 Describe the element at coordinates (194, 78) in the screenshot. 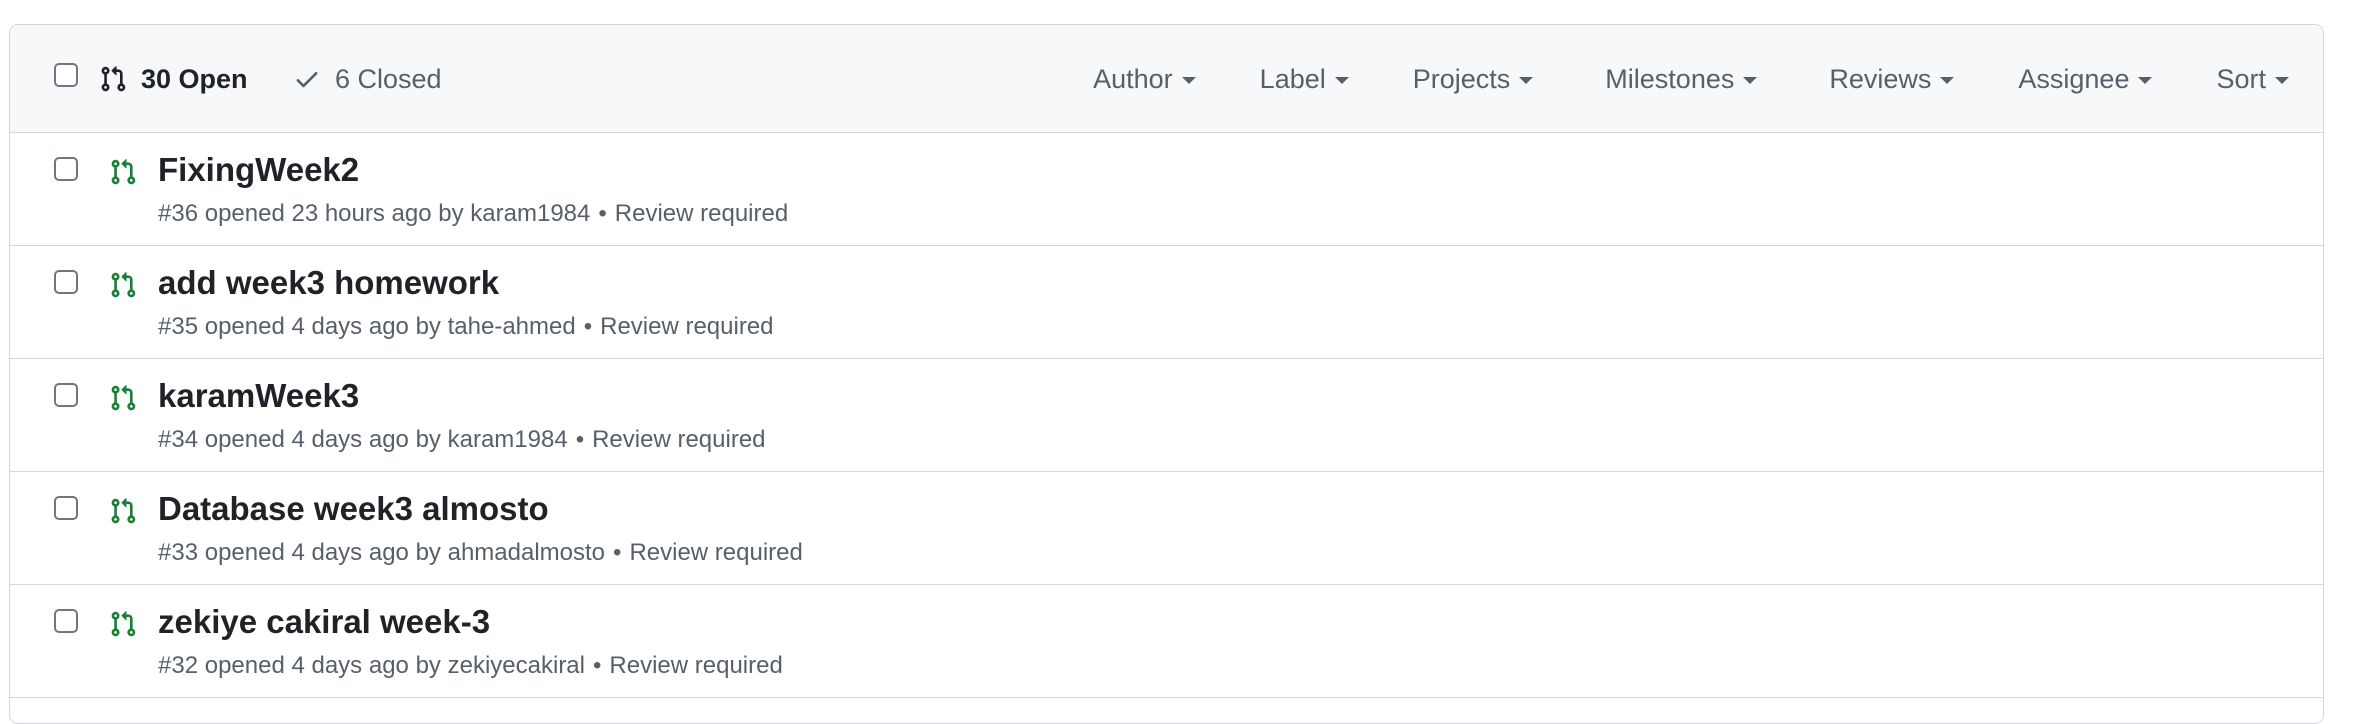

I see `open-count-label: 30 Open` at that location.